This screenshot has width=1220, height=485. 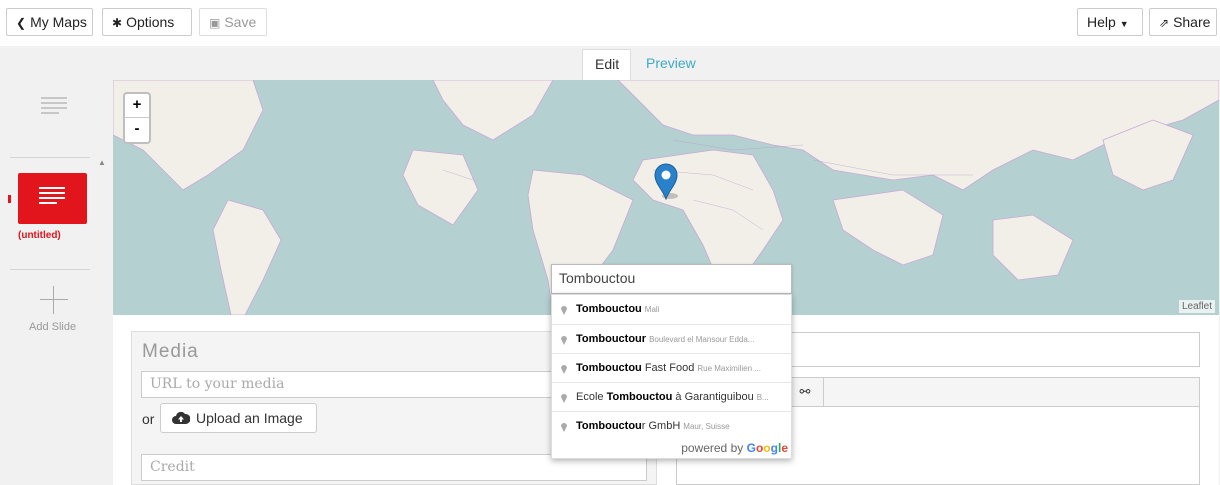 What do you see at coordinates (54, 107) in the screenshot?
I see `title-slide-icon` at bounding box center [54, 107].